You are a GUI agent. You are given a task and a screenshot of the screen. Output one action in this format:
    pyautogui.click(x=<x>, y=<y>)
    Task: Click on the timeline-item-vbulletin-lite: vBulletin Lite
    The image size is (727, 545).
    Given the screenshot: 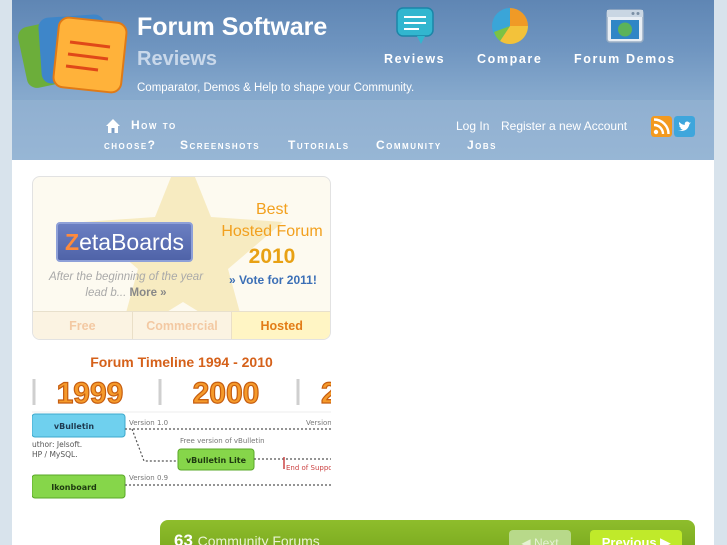 What is the action you would take?
    pyautogui.click(x=216, y=460)
    